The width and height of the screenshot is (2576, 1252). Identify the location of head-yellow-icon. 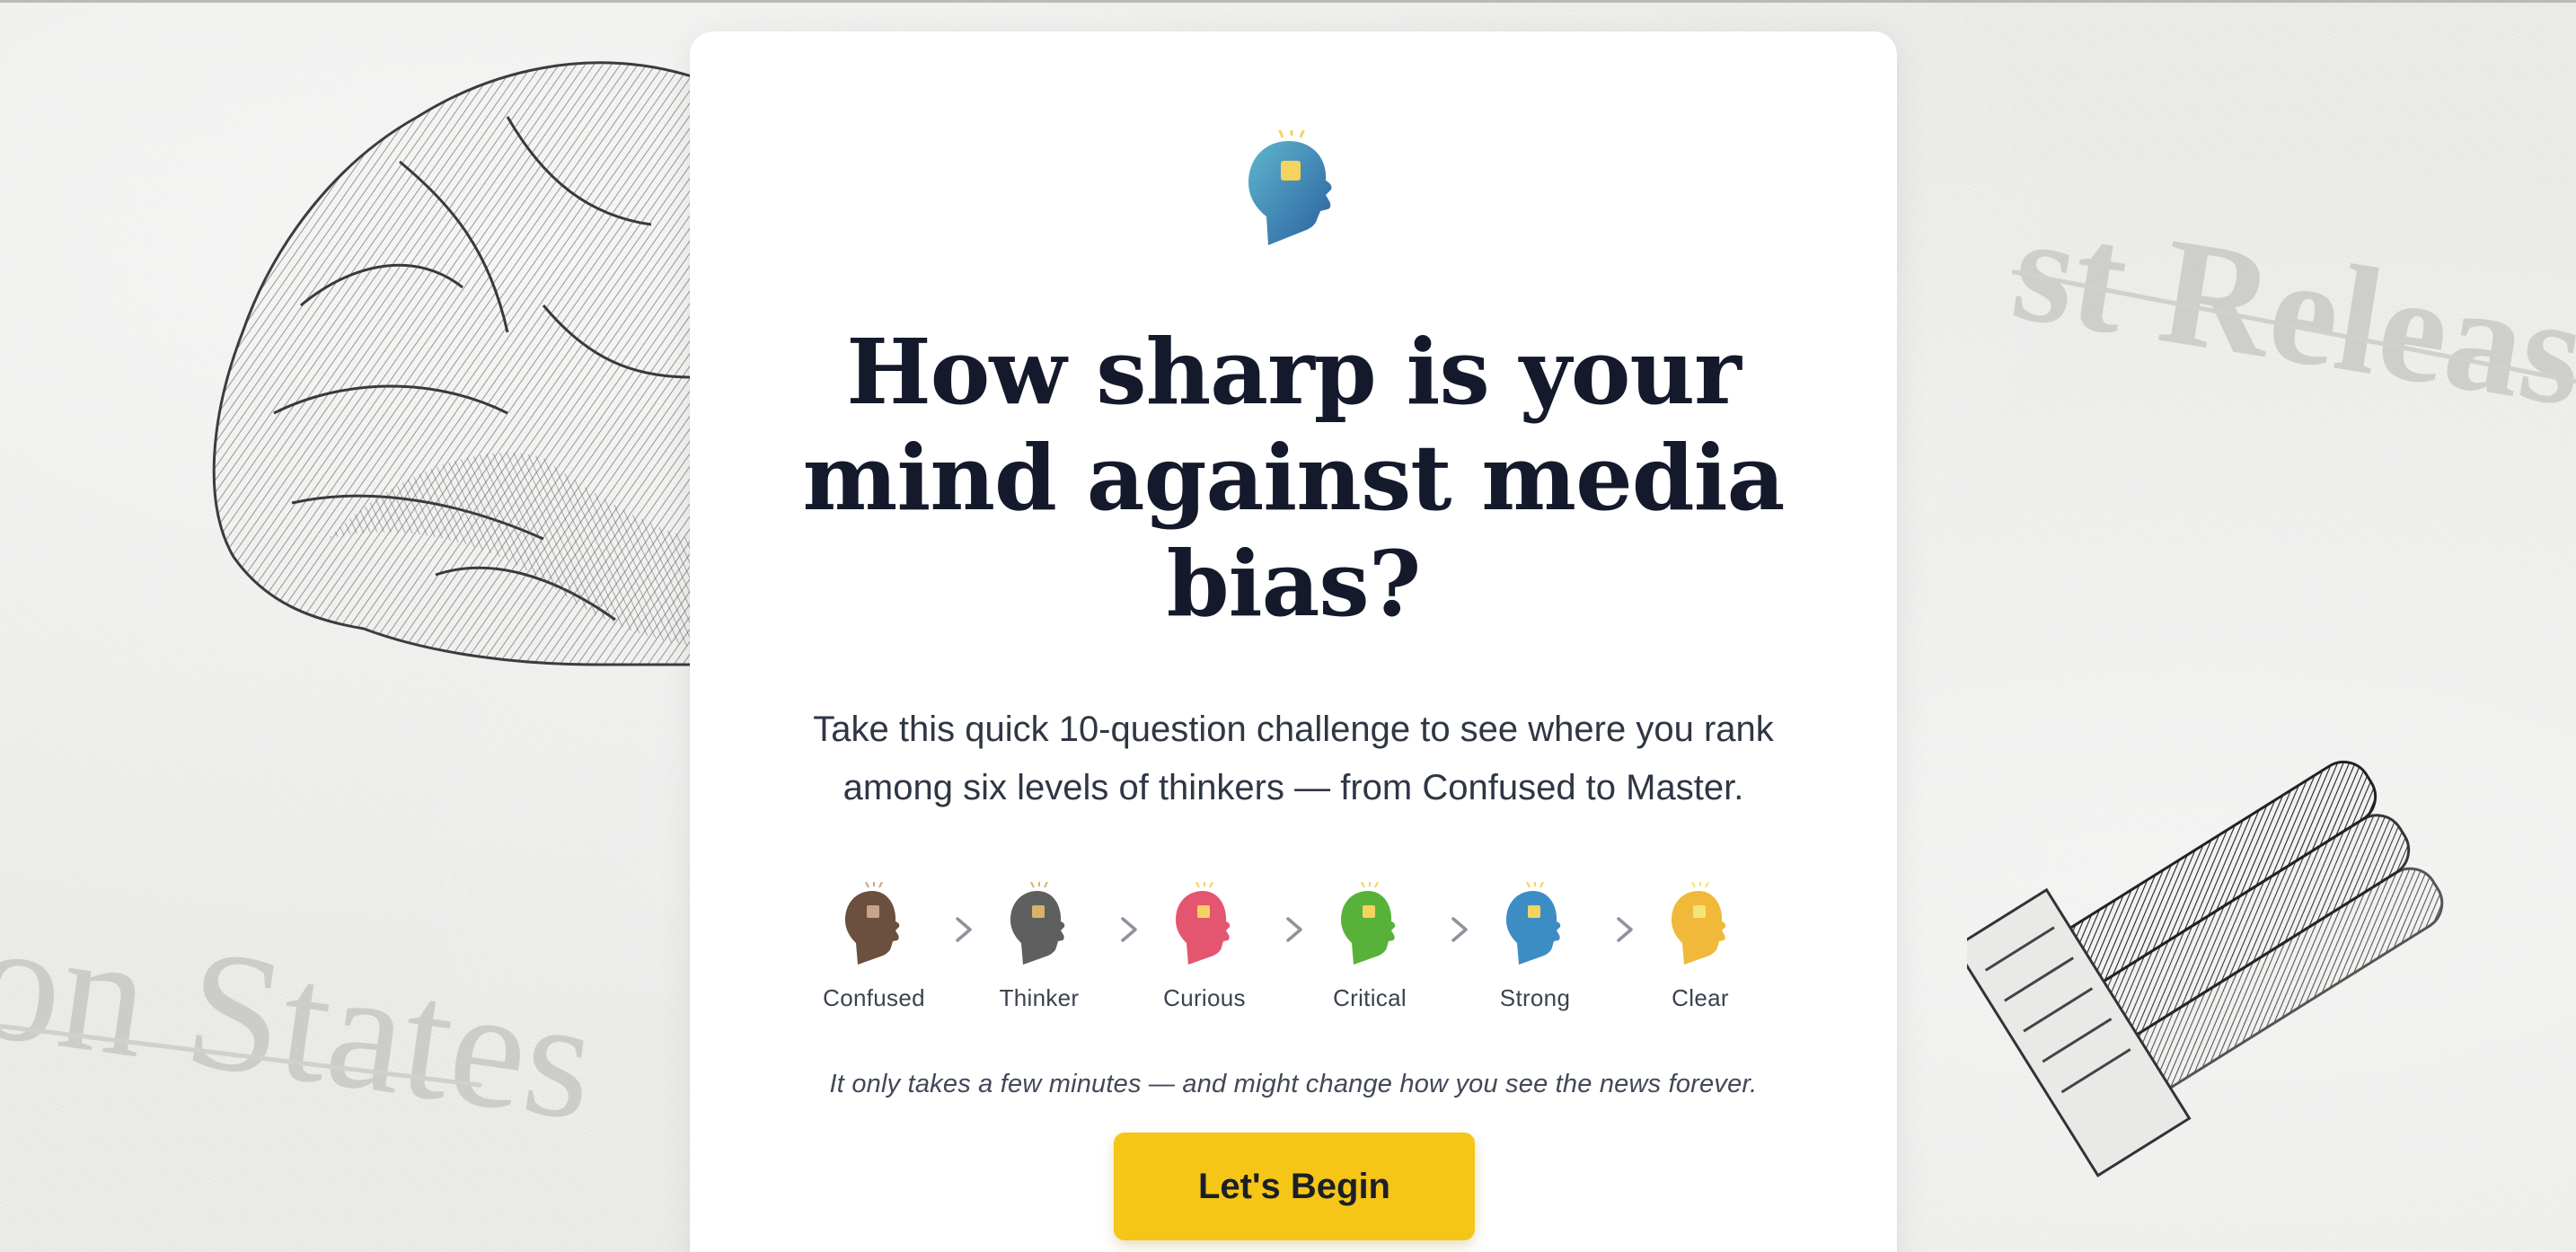
(1699, 923).